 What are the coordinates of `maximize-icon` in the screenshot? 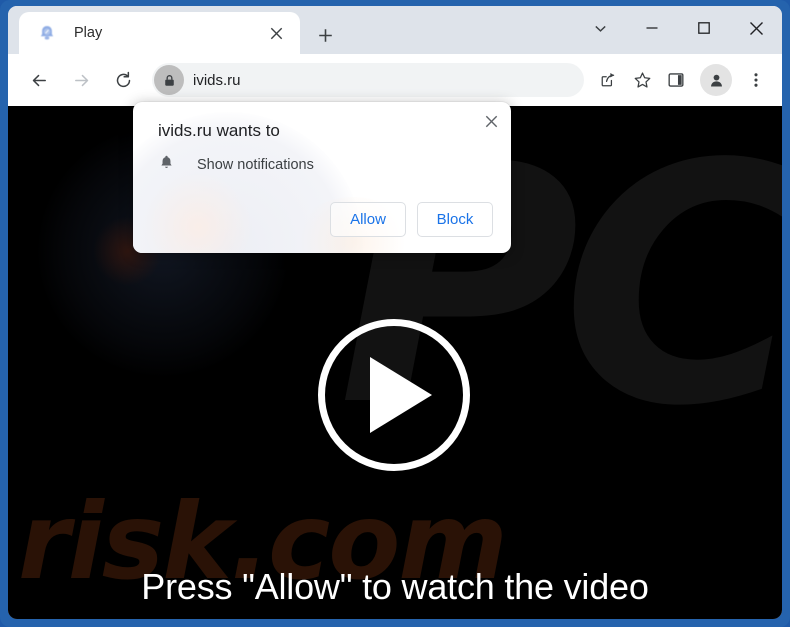 It's located at (704, 28).